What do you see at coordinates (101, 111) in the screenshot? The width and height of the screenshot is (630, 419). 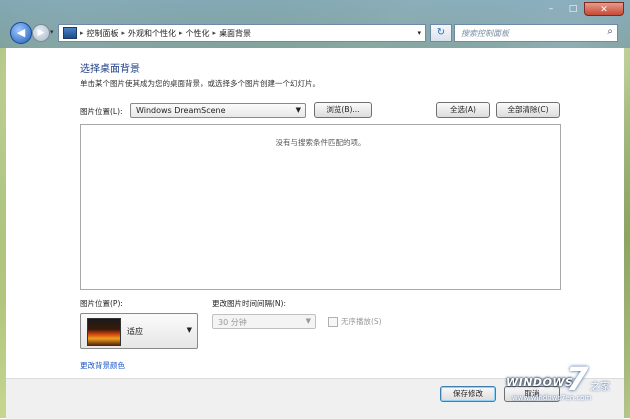 I see `picture-location-label: 图片位置(L):` at bounding box center [101, 111].